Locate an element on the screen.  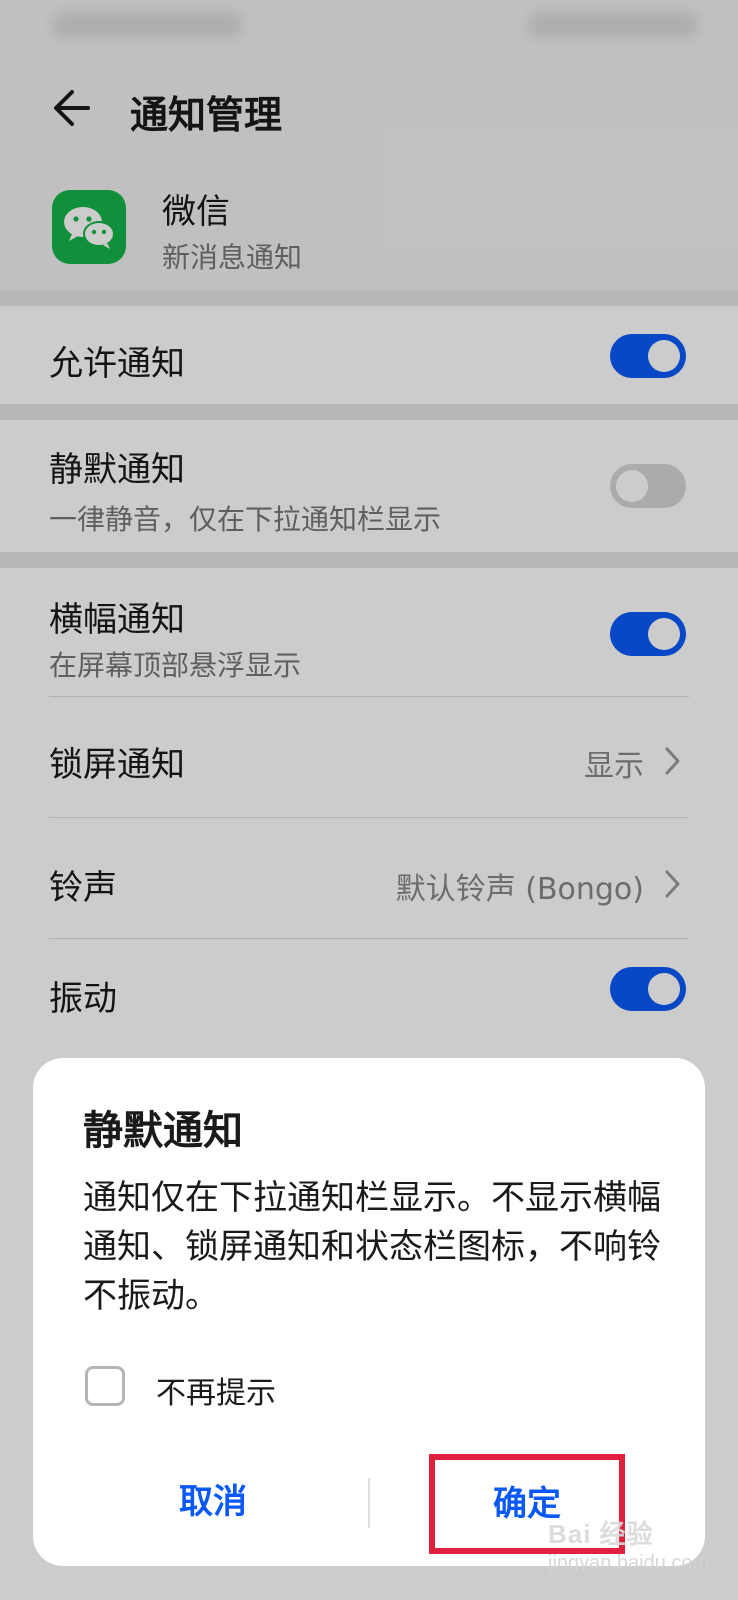
baidu-jingyan-watermark: Bai 经验 jingyan.baidu.com is located at coordinates (628, 1548).